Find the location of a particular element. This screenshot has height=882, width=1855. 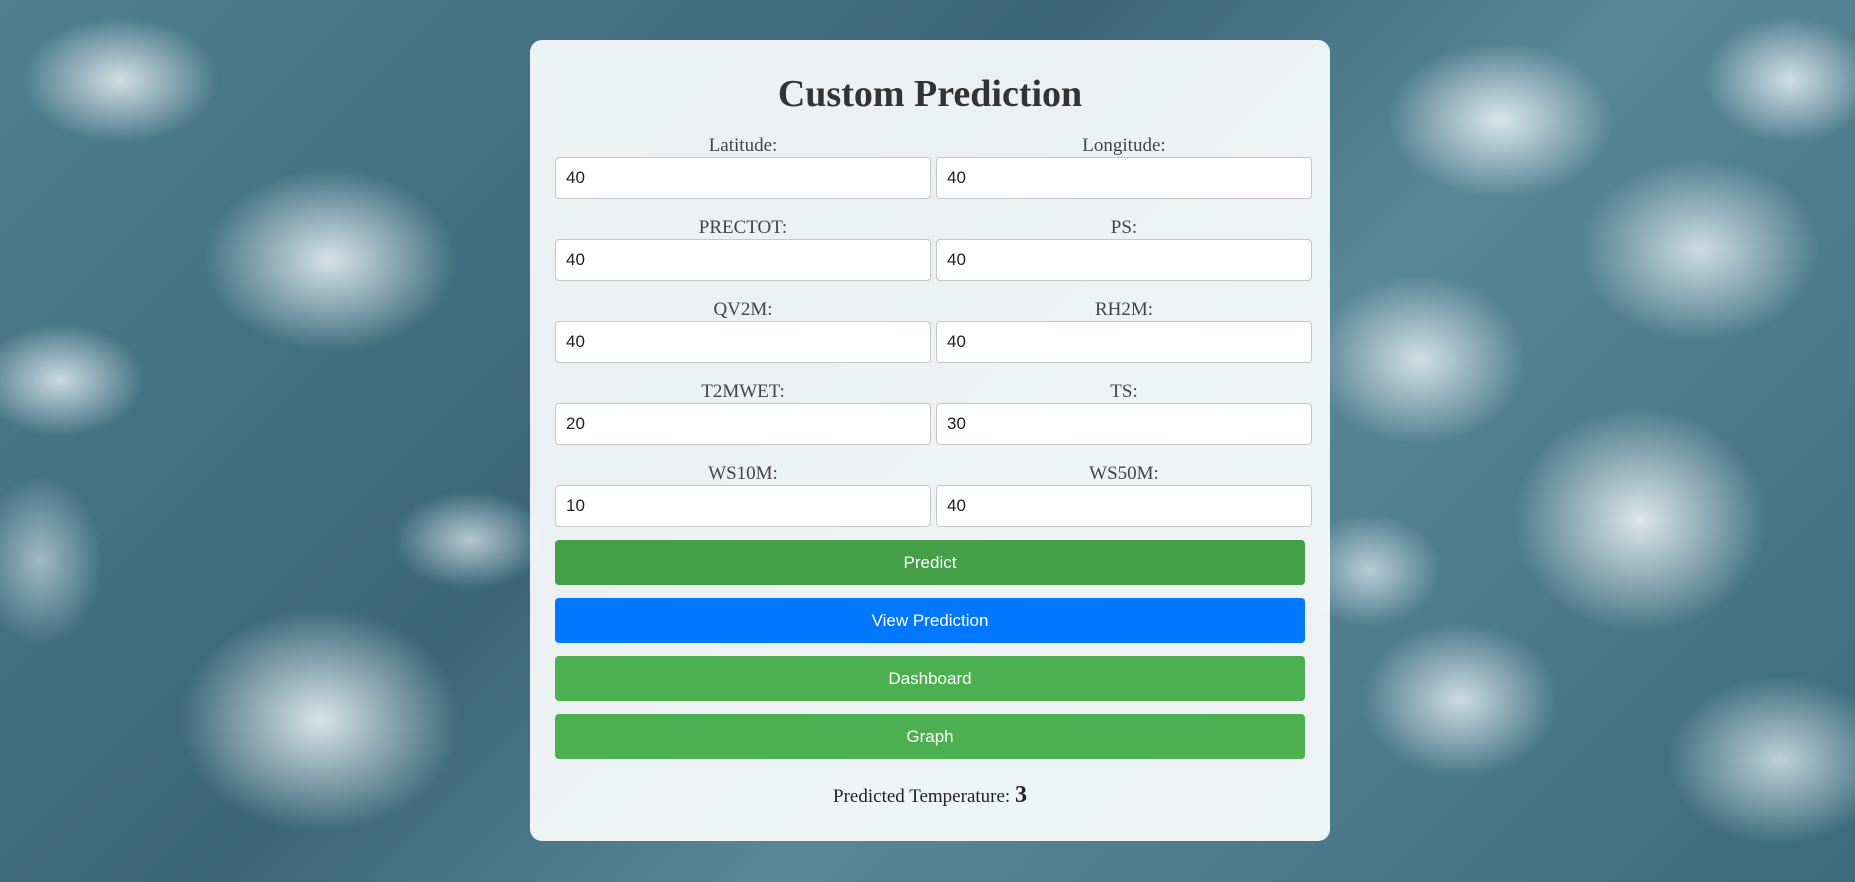

prectot-label: PRECTOT: is located at coordinates (743, 227).